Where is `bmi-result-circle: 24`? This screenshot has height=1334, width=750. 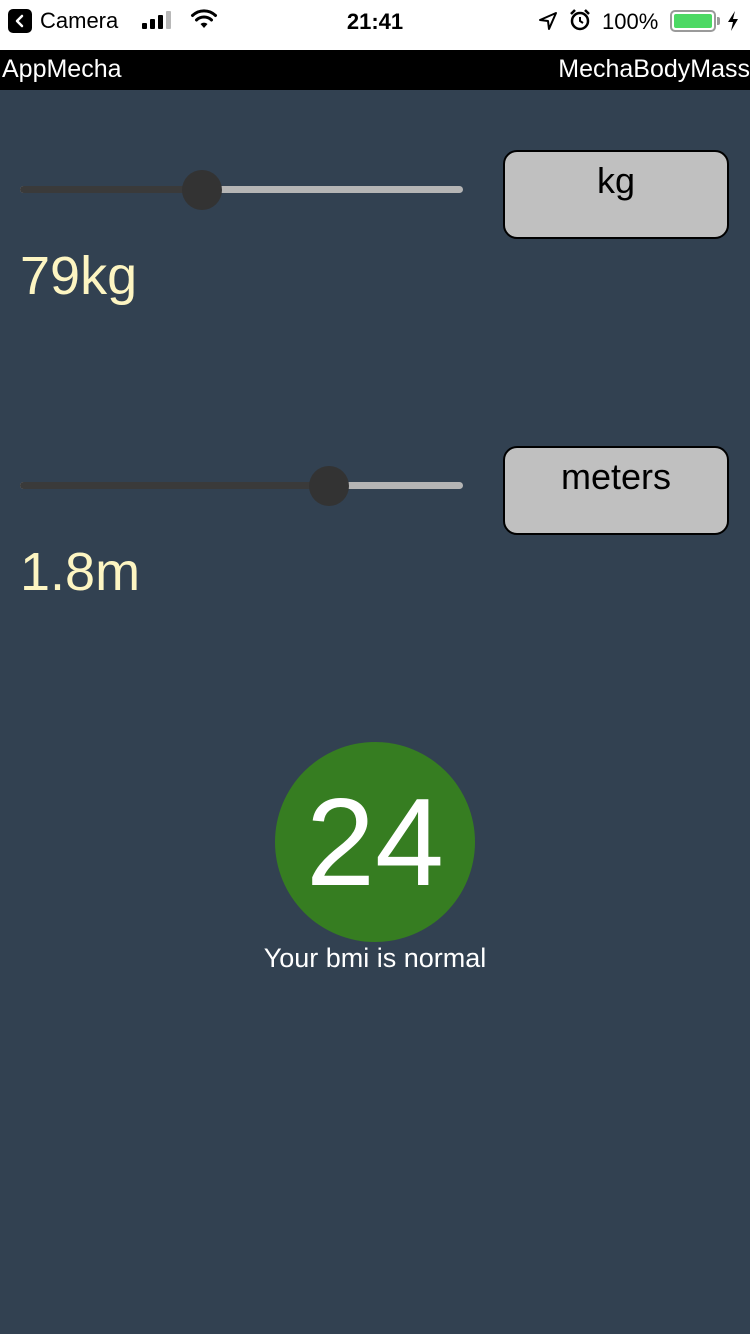
bmi-result-circle: 24 is located at coordinates (375, 842).